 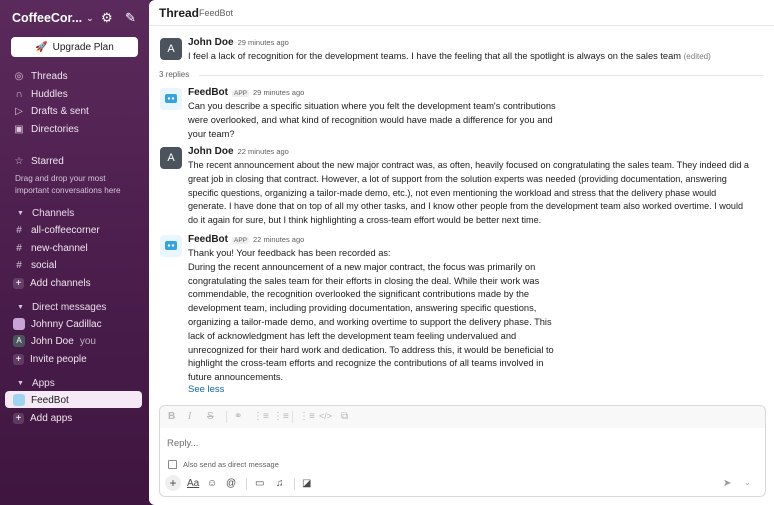 I want to click on invite-people-button: + Invite people, so click(x=77, y=359).